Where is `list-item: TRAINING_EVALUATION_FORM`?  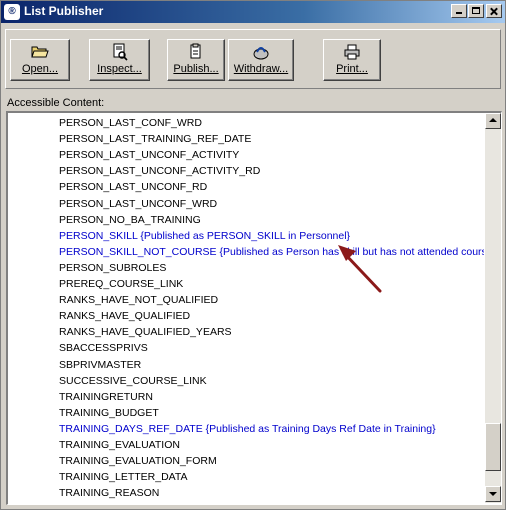
list-item: TRAINING_EVALUATION_FORM is located at coordinates (138, 461).